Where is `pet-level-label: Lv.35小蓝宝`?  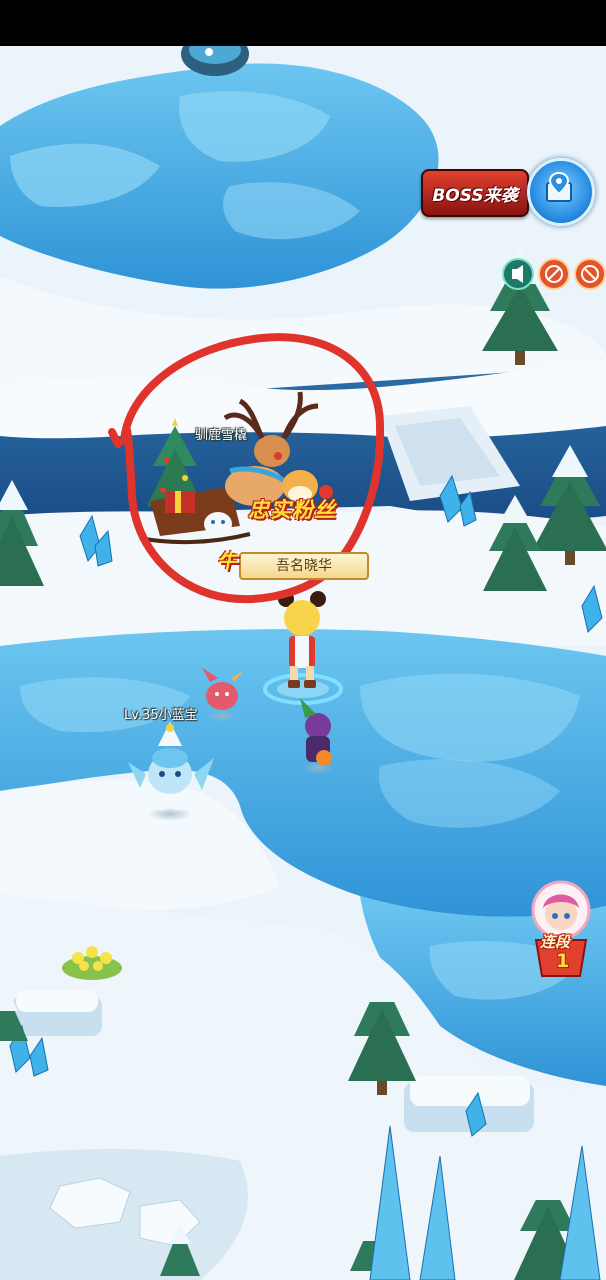 pet-level-label: Lv.35小蓝宝 is located at coordinates (161, 715).